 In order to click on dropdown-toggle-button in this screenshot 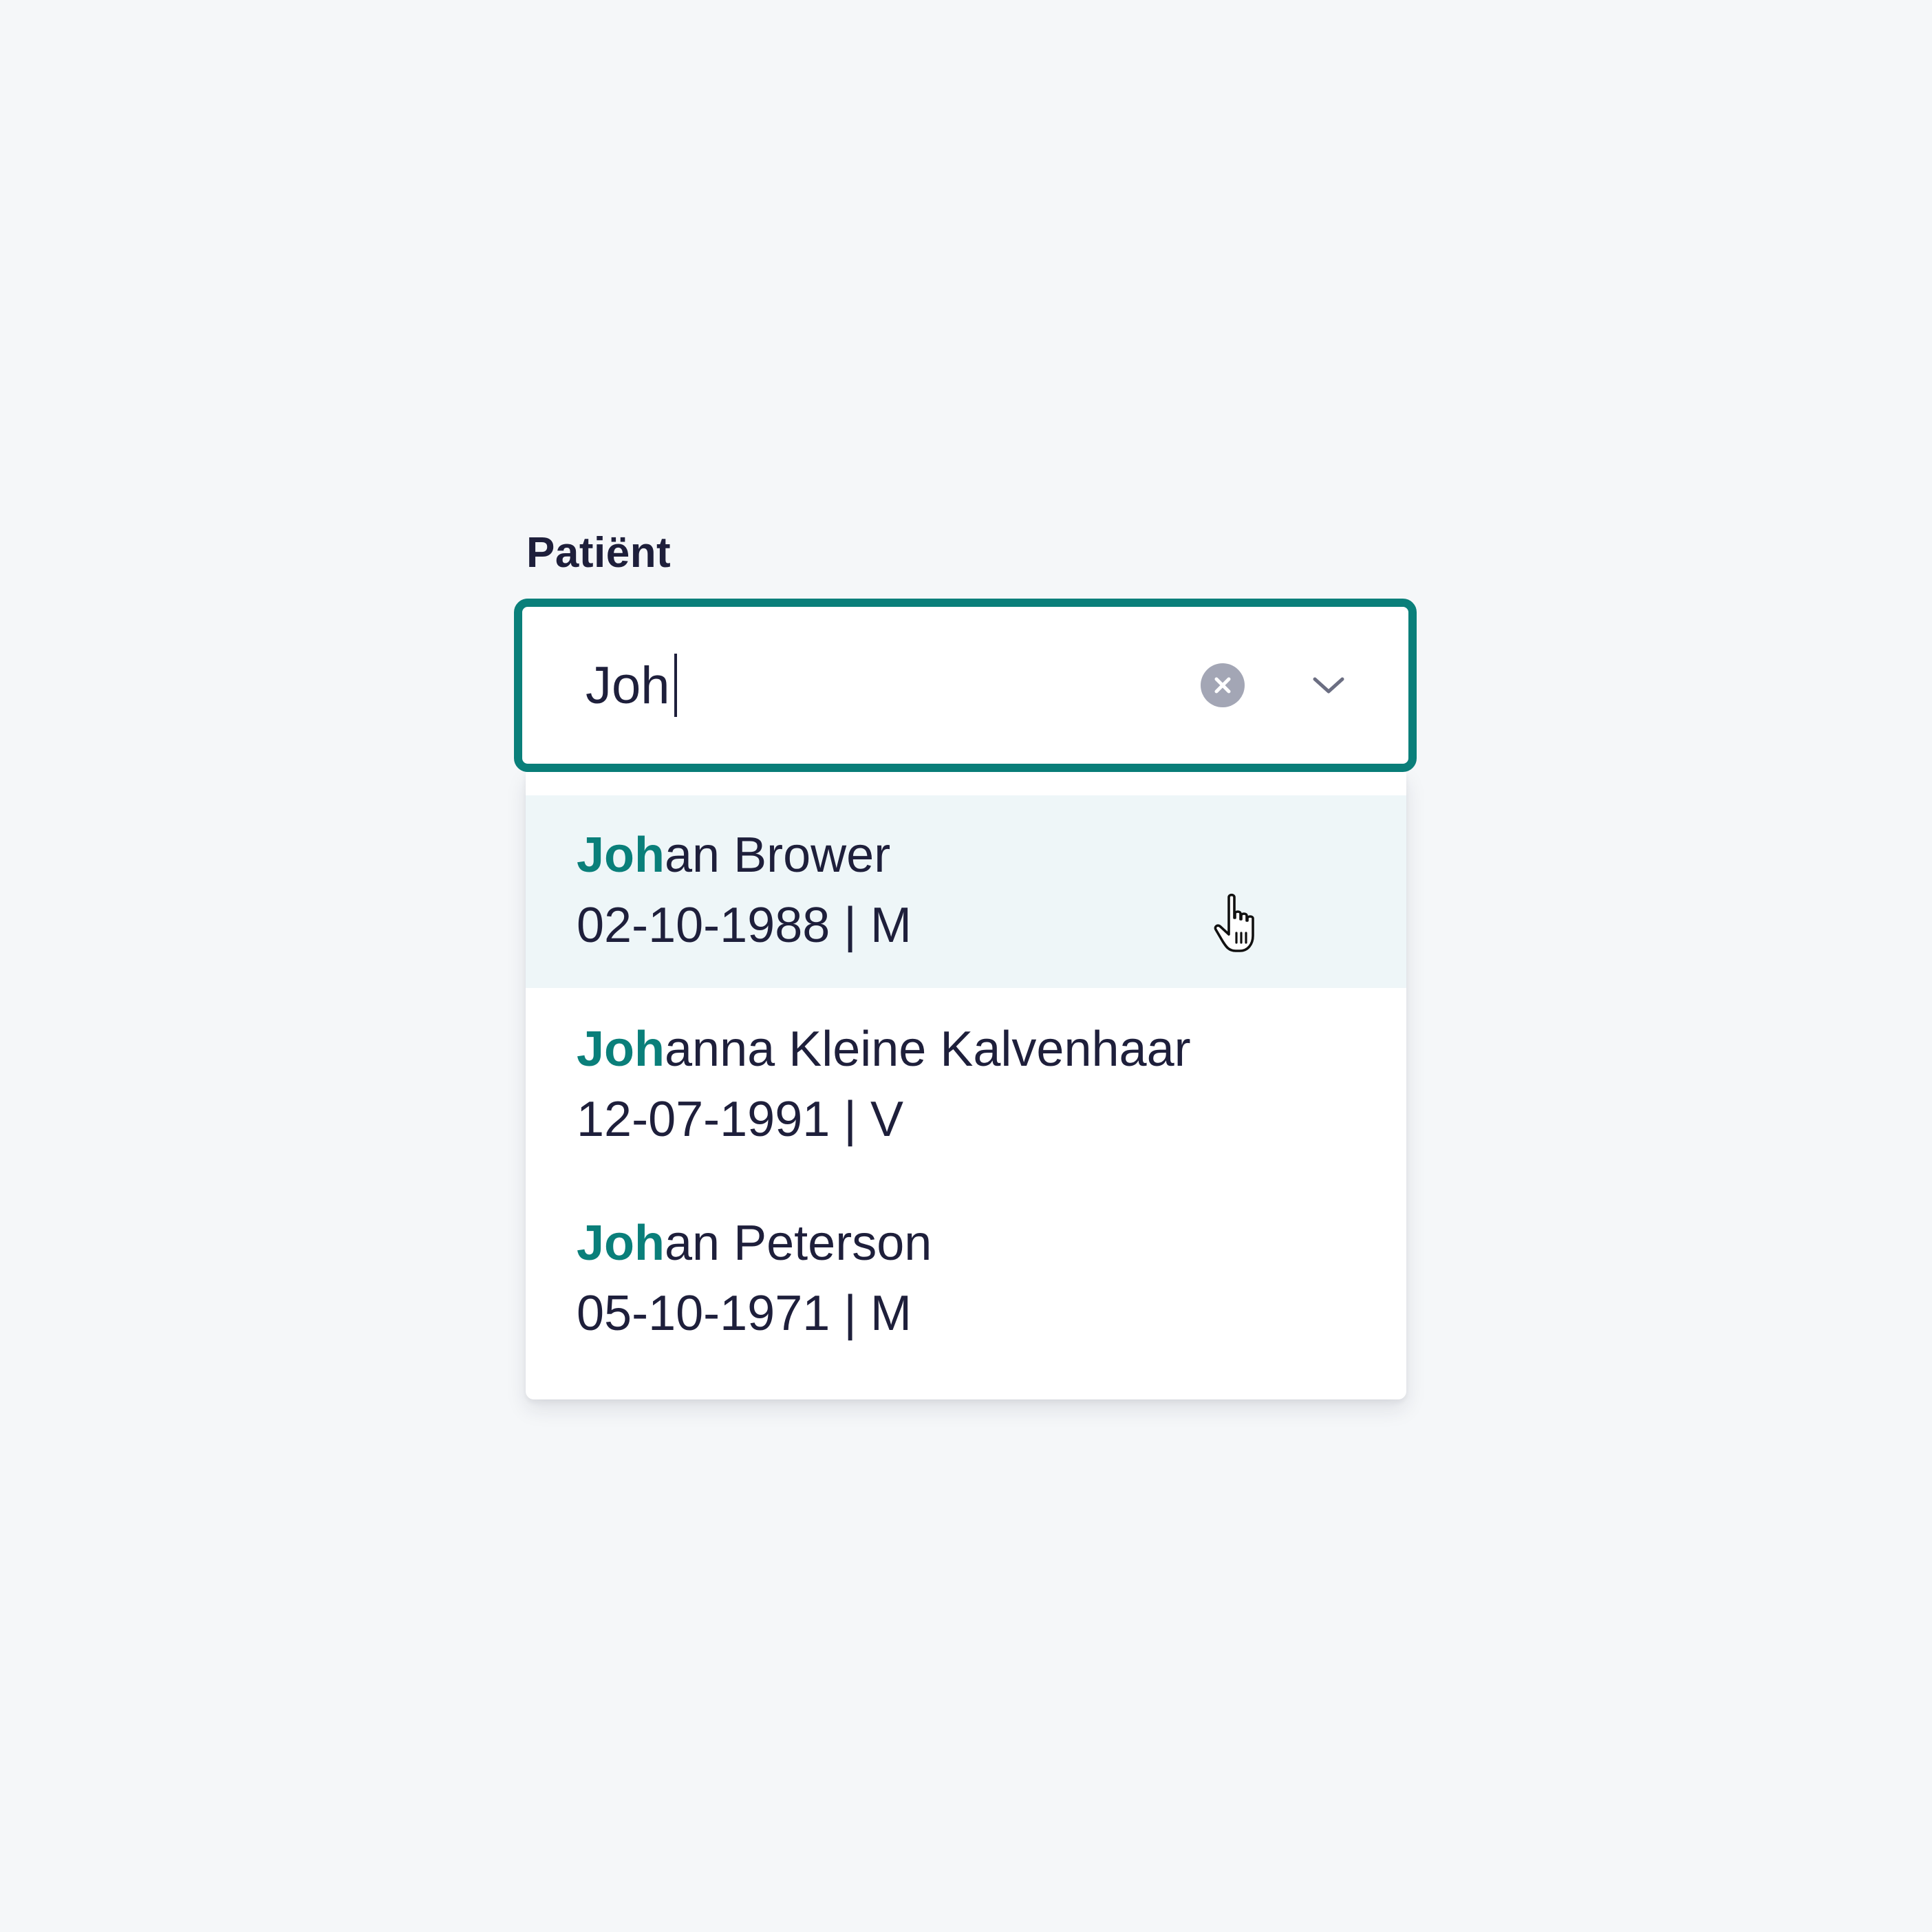, I will do `click(1329, 685)`.